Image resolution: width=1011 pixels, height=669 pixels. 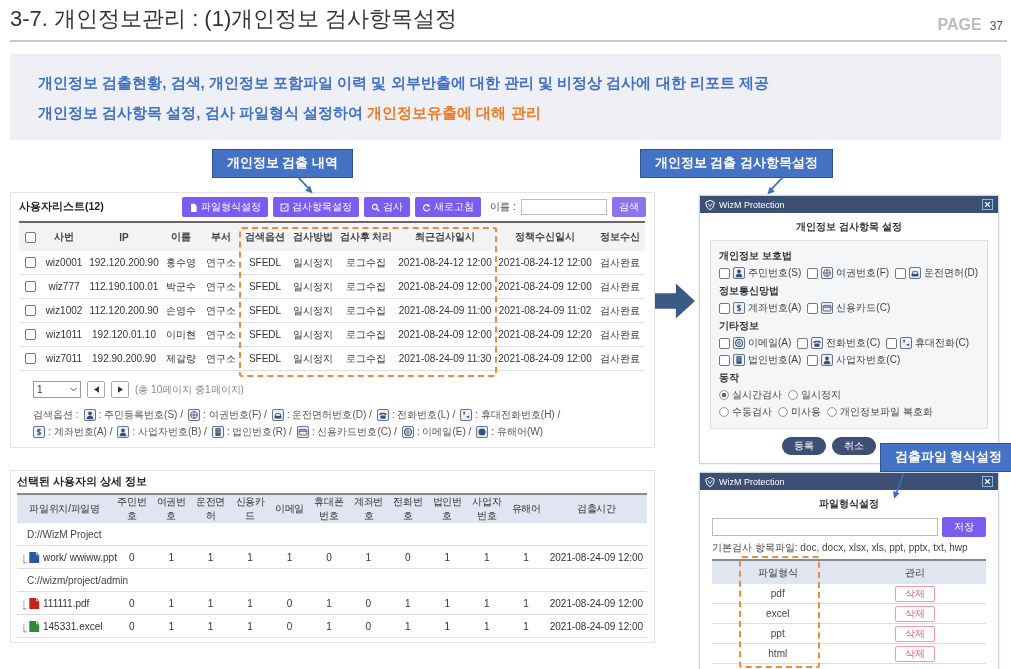 What do you see at coordinates (517, 432) in the screenshot?
I see `legend-text: : 유해어(W)` at bounding box center [517, 432].